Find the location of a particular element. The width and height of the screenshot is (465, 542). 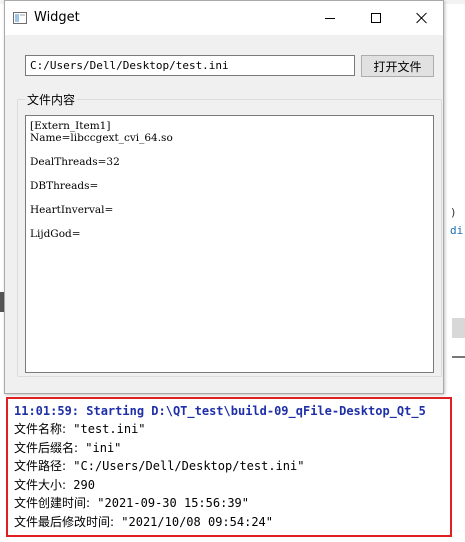

content-line: LijdGod= is located at coordinates (55, 234).